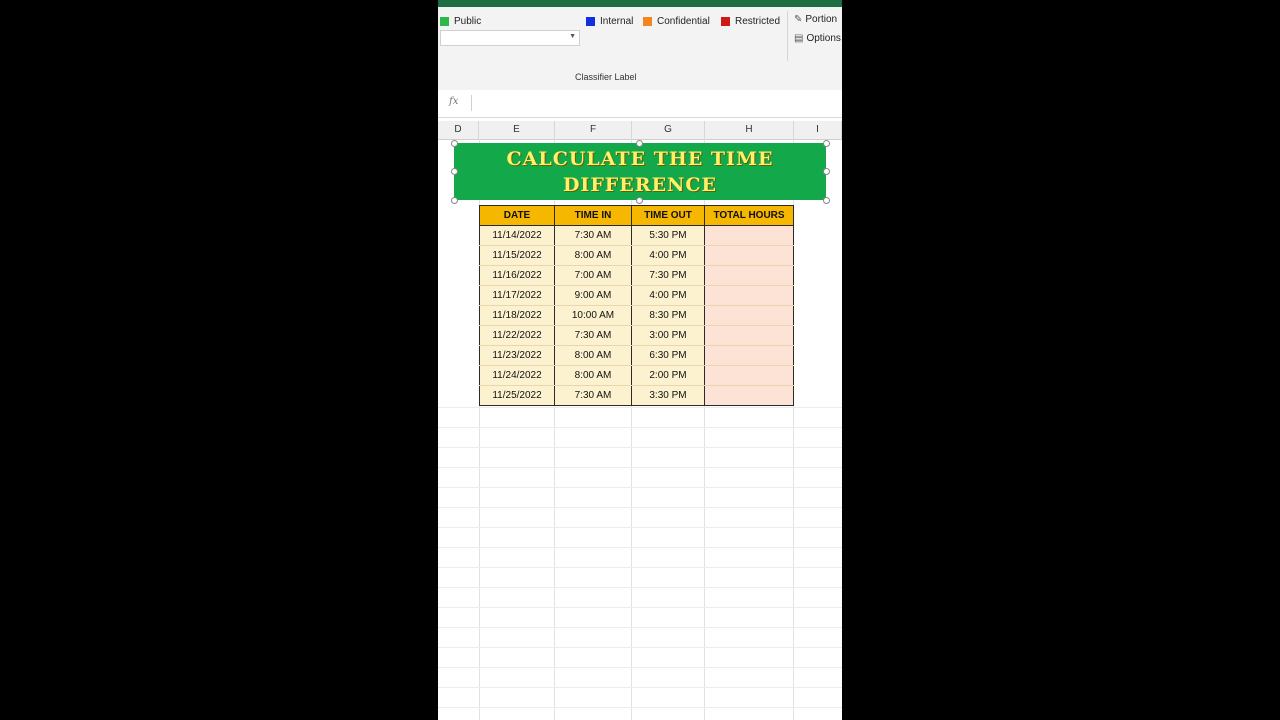 This screenshot has width=1280, height=720. I want to click on label-confidential: Confidential, so click(676, 21).